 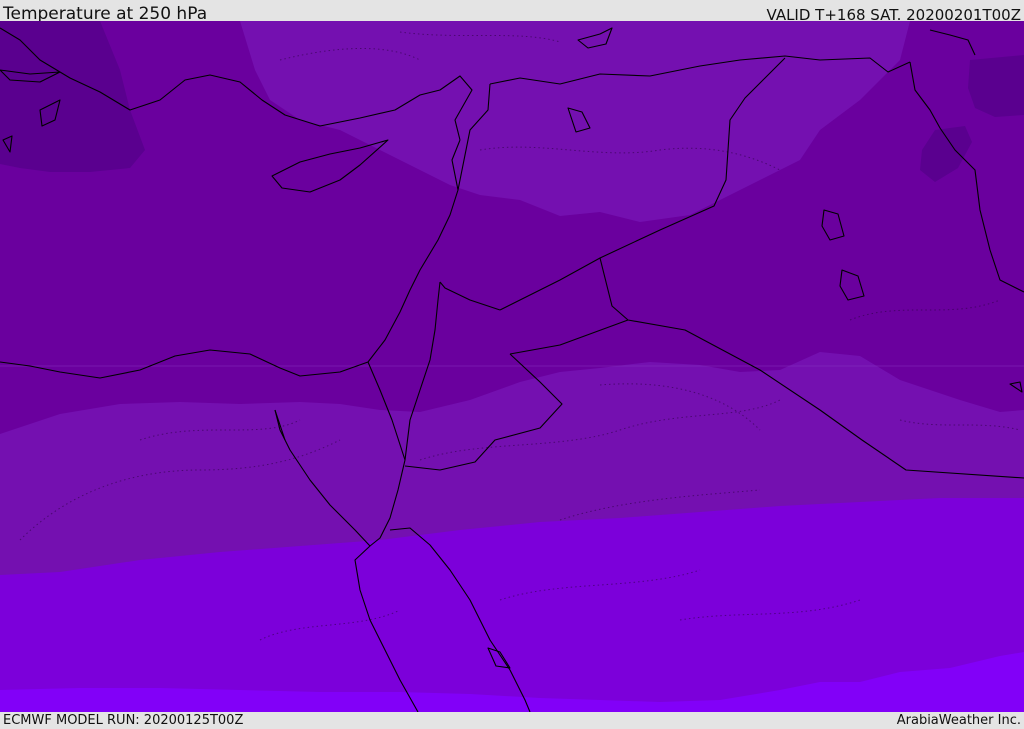 What do you see at coordinates (958, 720) in the screenshot?
I see `credit-label: ArabiaWeather Inc.` at bounding box center [958, 720].